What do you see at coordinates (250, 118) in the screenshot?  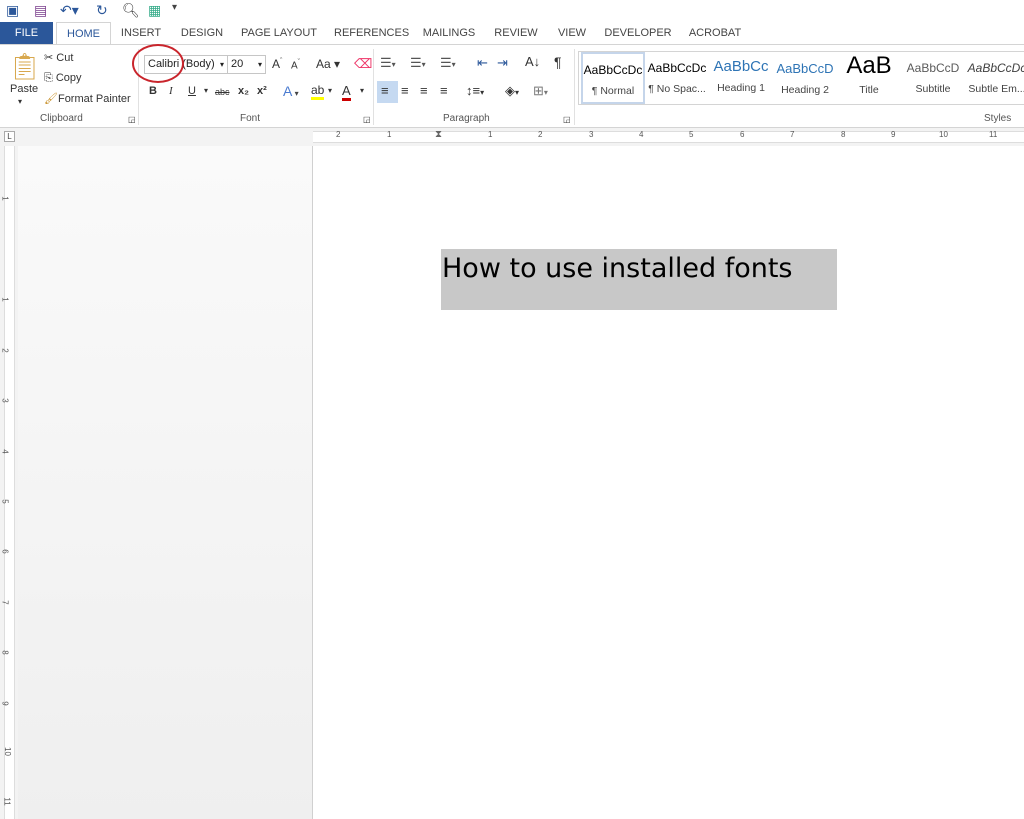 I see `font-group-label: Font` at bounding box center [250, 118].